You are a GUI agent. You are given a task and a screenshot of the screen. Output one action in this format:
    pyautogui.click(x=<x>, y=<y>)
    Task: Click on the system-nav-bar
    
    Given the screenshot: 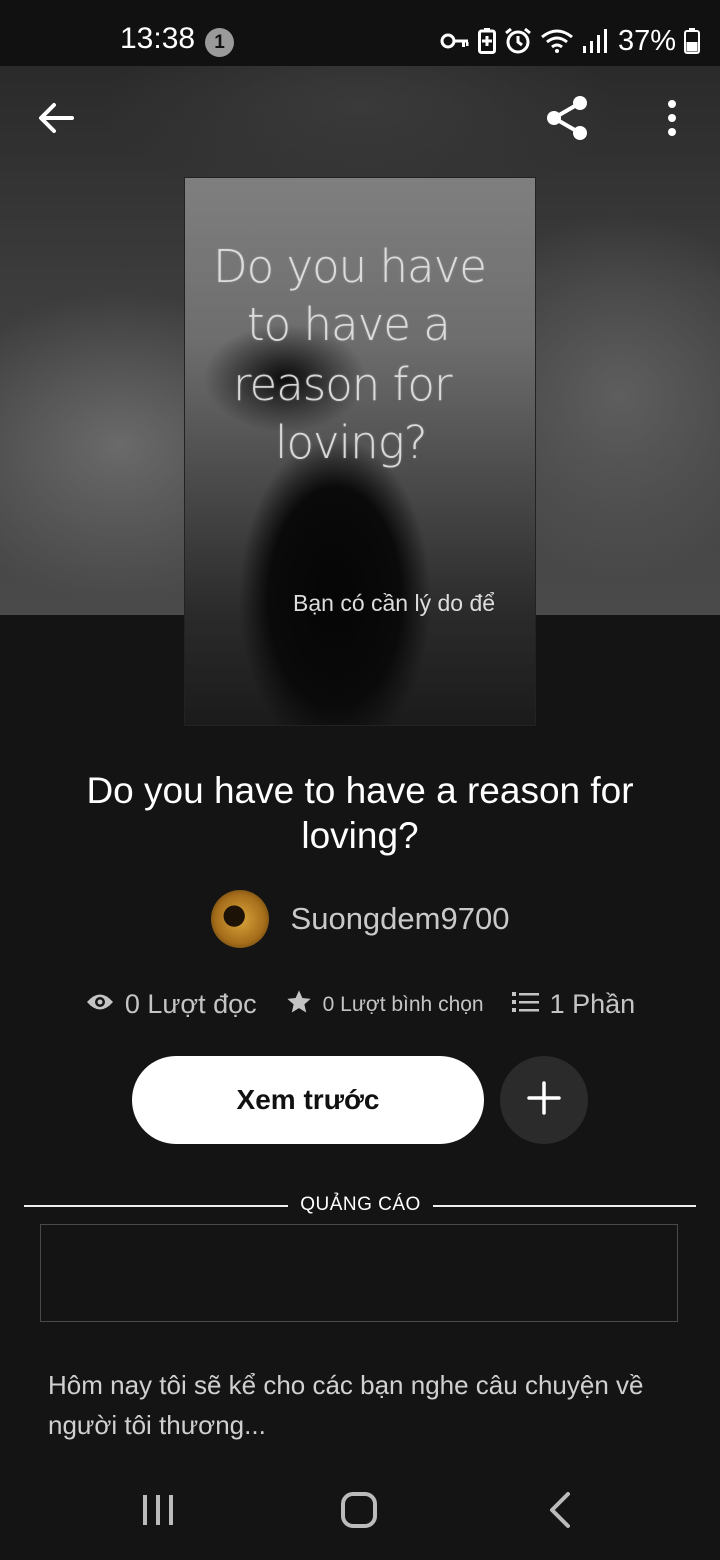 What is the action you would take?
    pyautogui.click(x=360, y=1511)
    